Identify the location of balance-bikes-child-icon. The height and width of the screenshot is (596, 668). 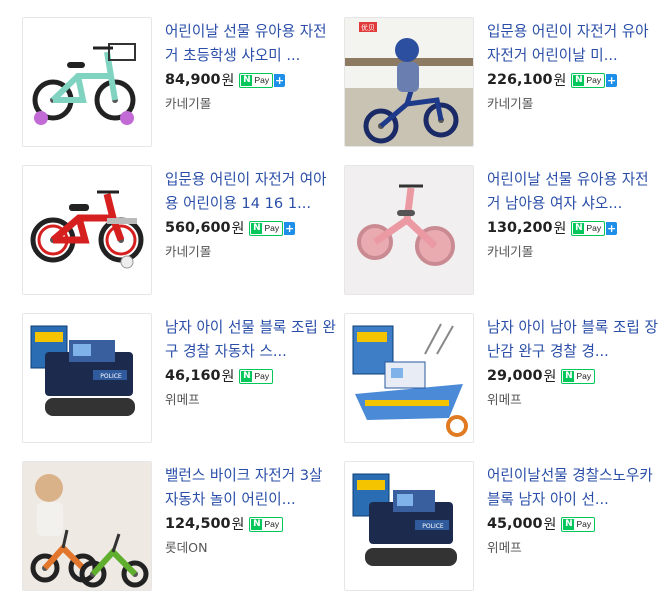
(87, 526).